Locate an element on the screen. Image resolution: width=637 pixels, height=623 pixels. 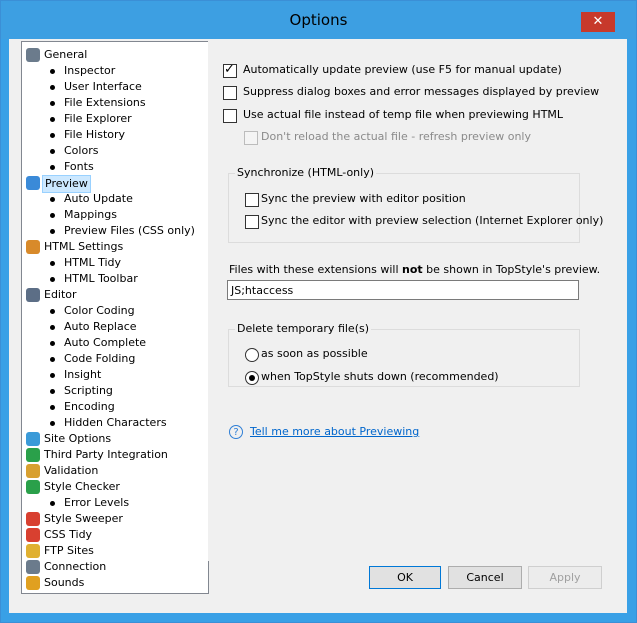
window-title: Options is located at coordinates (318, 20).